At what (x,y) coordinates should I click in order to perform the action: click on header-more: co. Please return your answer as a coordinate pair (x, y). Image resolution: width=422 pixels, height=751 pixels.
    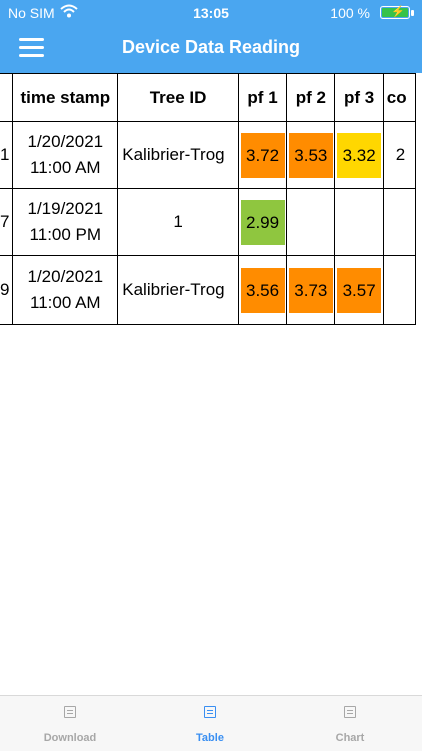
    Looking at the image, I should click on (399, 97).